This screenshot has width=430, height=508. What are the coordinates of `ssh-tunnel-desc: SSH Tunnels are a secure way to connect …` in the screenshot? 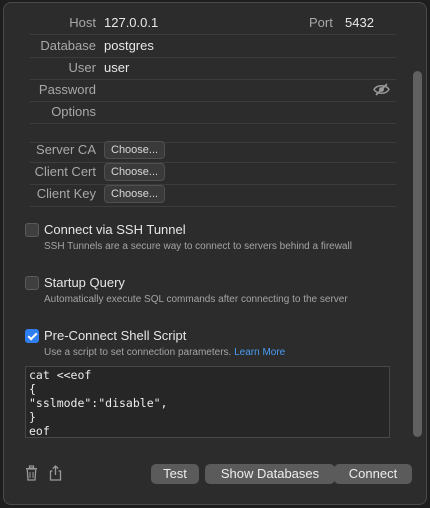 It's located at (198, 246).